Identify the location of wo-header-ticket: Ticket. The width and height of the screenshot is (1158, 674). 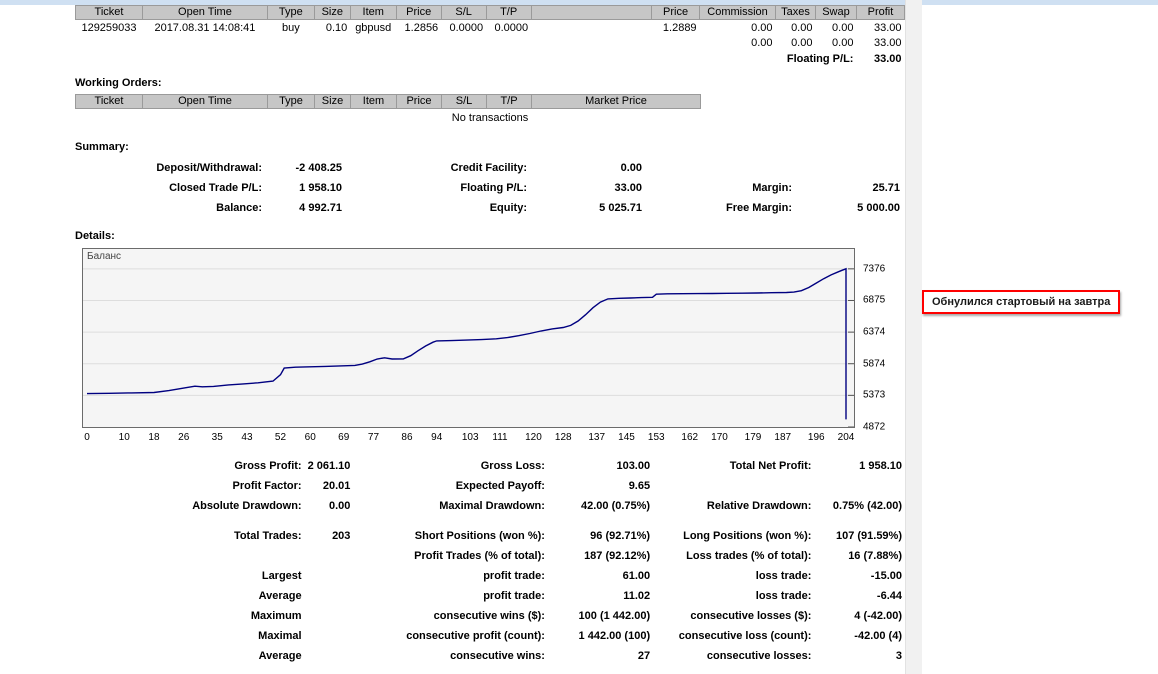
(109, 101).